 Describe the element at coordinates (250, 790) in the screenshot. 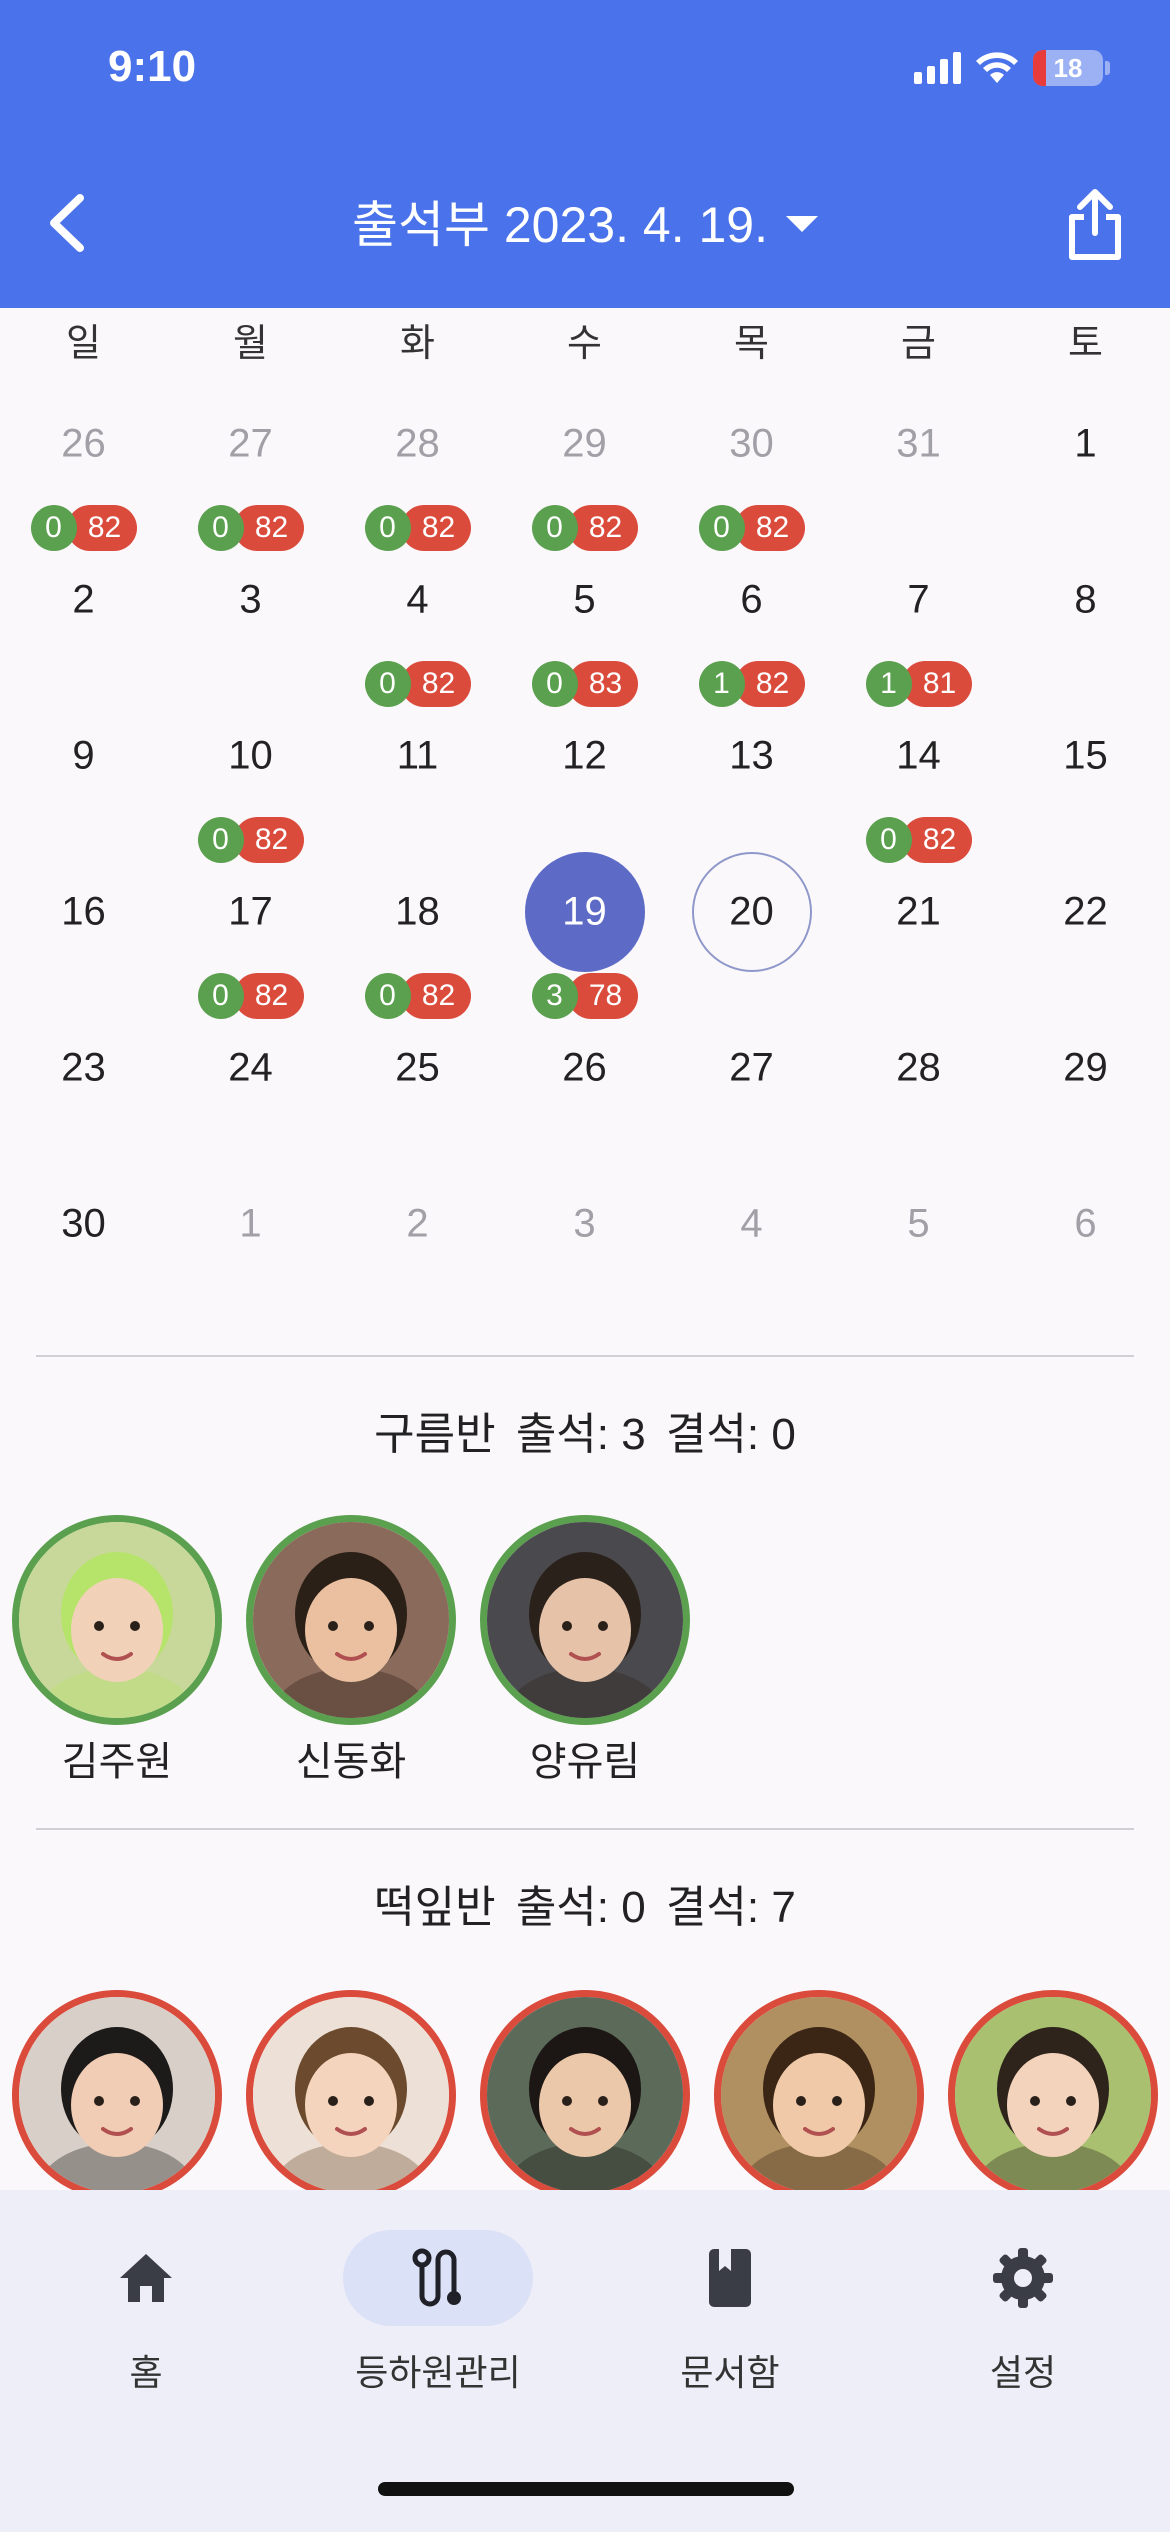

I see `calendar-day: 10 0 82` at that location.